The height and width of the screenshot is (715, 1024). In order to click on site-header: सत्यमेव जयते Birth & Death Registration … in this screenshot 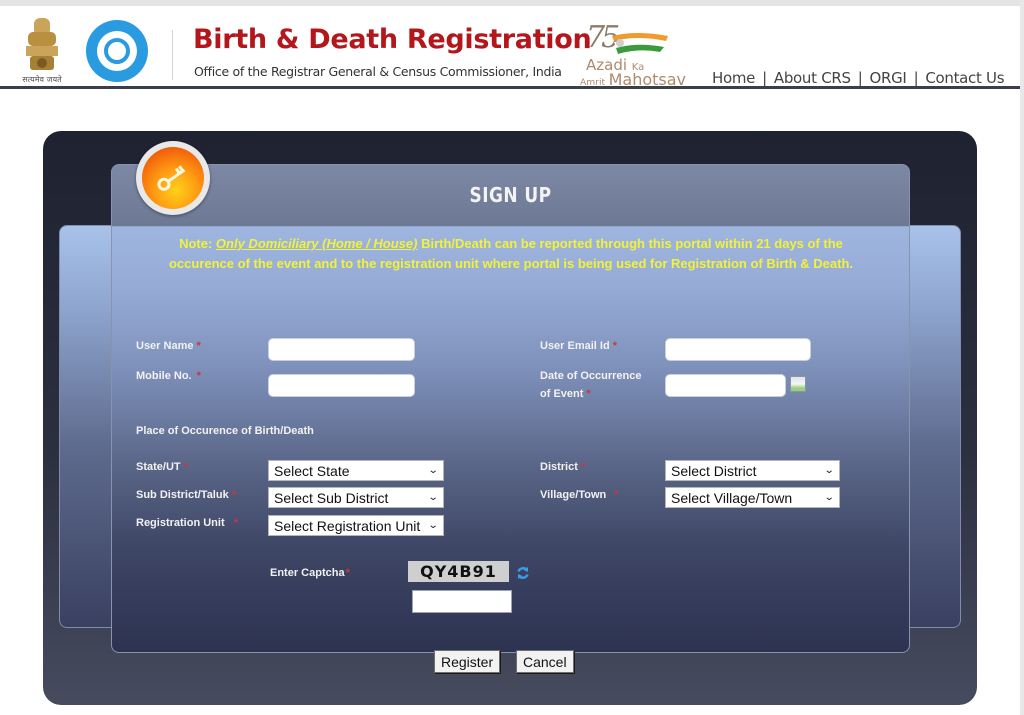, I will do `click(510, 48)`.